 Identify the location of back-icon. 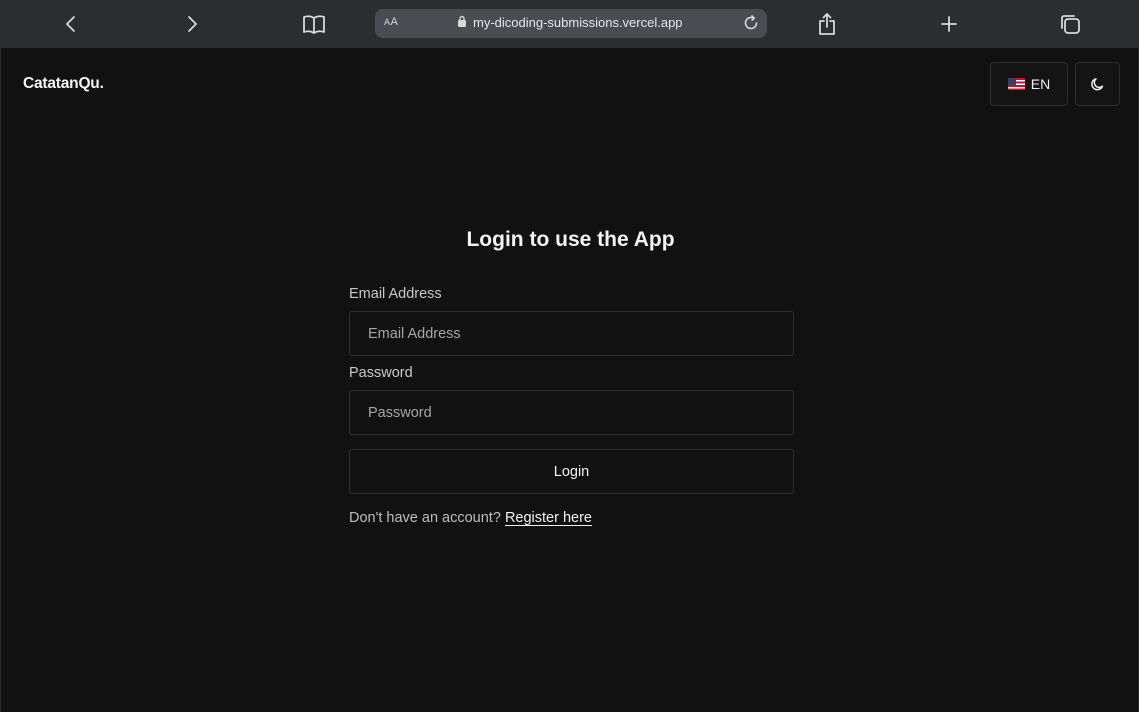
(70, 24).